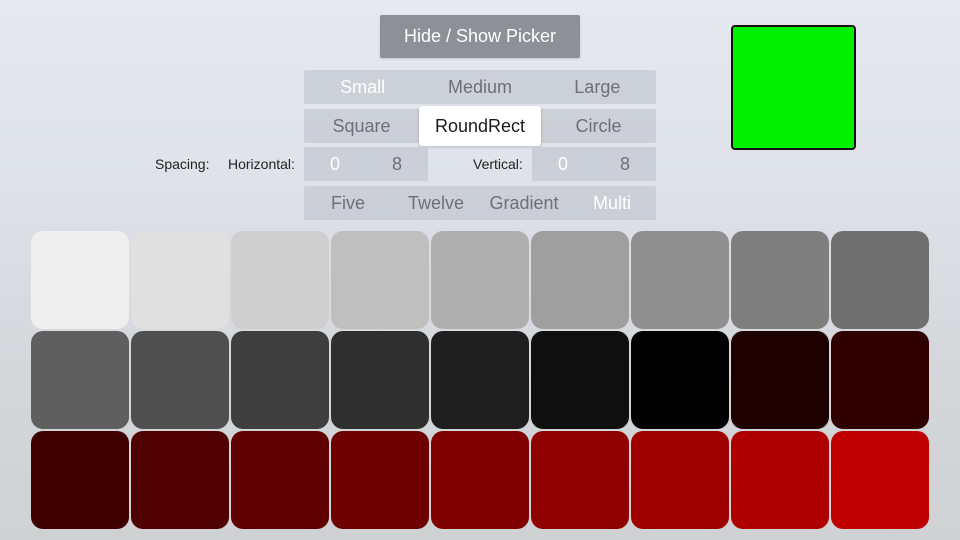 The height and width of the screenshot is (540, 960). I want to click on hide-show-picker-button: Hide / Show Picker, so click(480, 36).